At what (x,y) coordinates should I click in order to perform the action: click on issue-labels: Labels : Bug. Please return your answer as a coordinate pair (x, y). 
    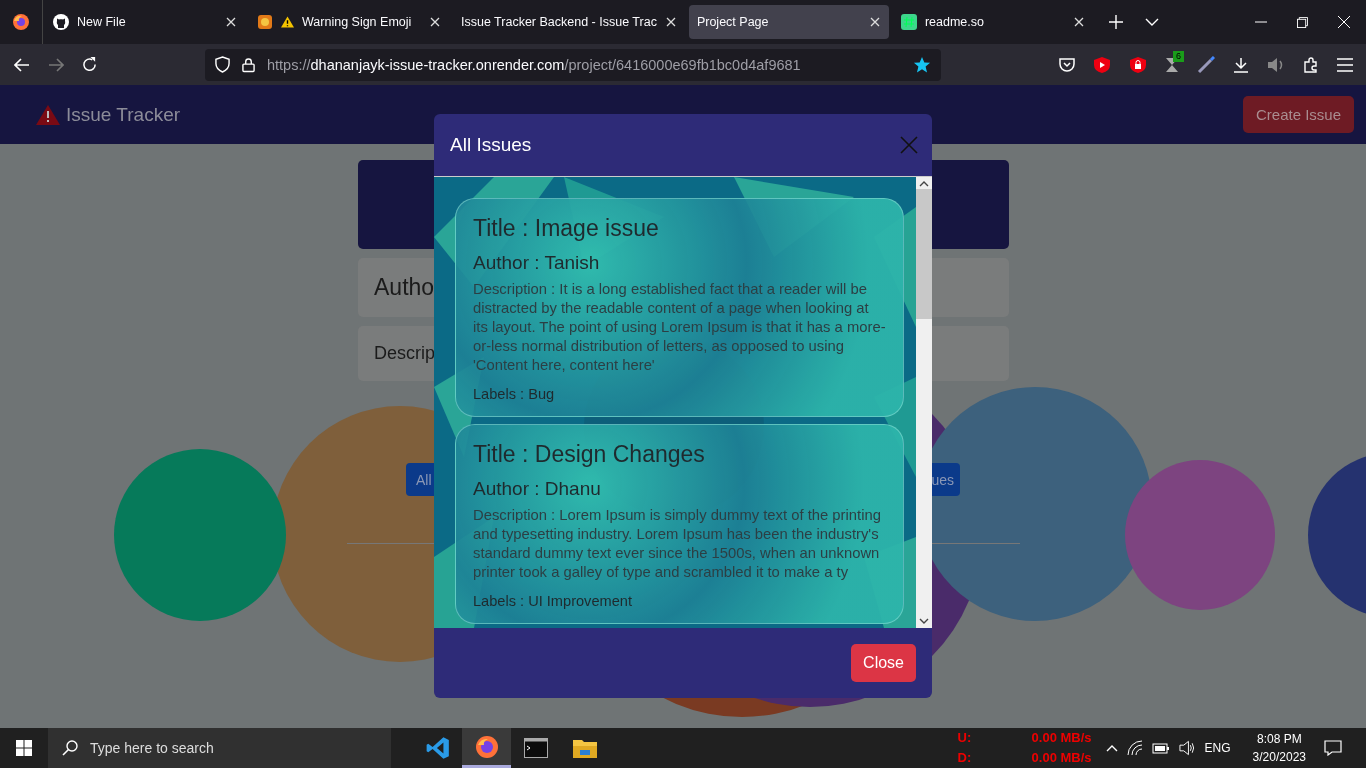
    Looking at the image, I should click on (514, 394).